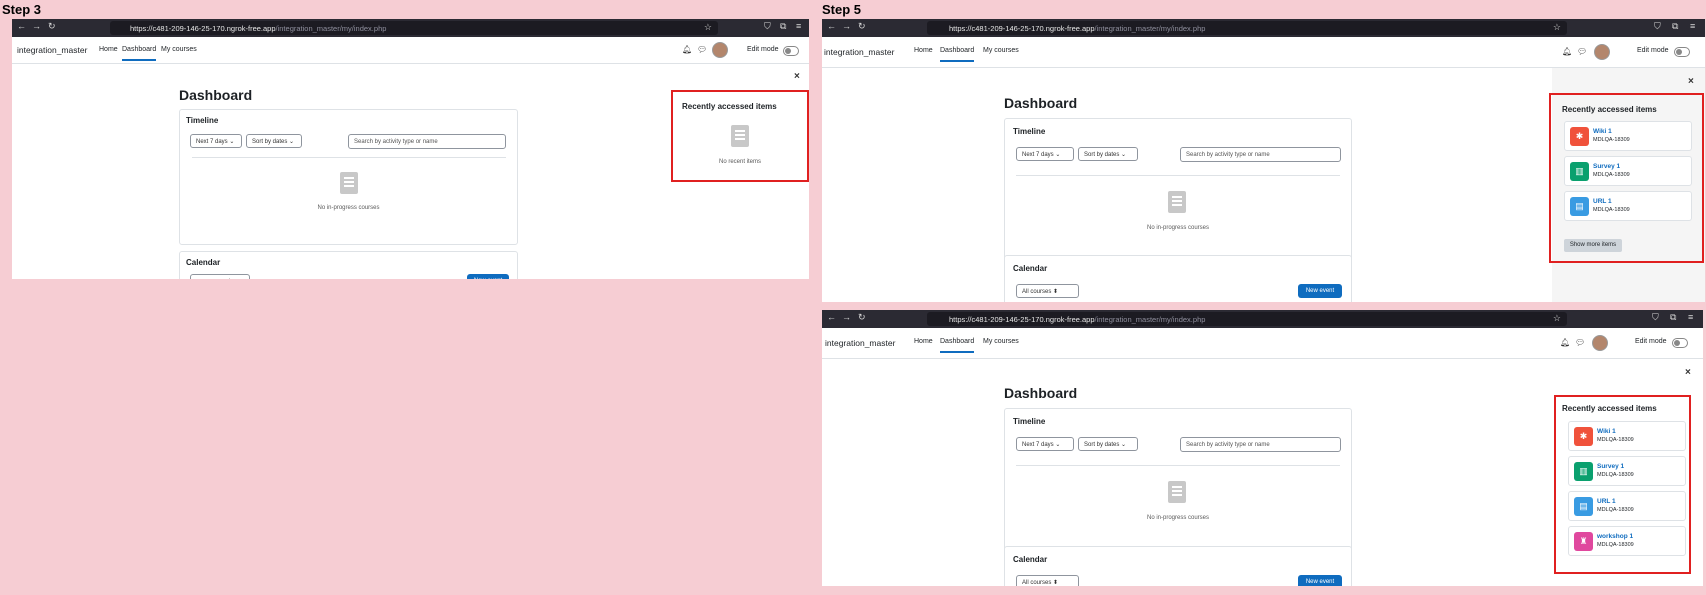 This screenshot has height=595, width=1706. Describe the element at coordinates (1615, 536) in the screenshot. I see `recent-item-name: workshop 1` at that location.